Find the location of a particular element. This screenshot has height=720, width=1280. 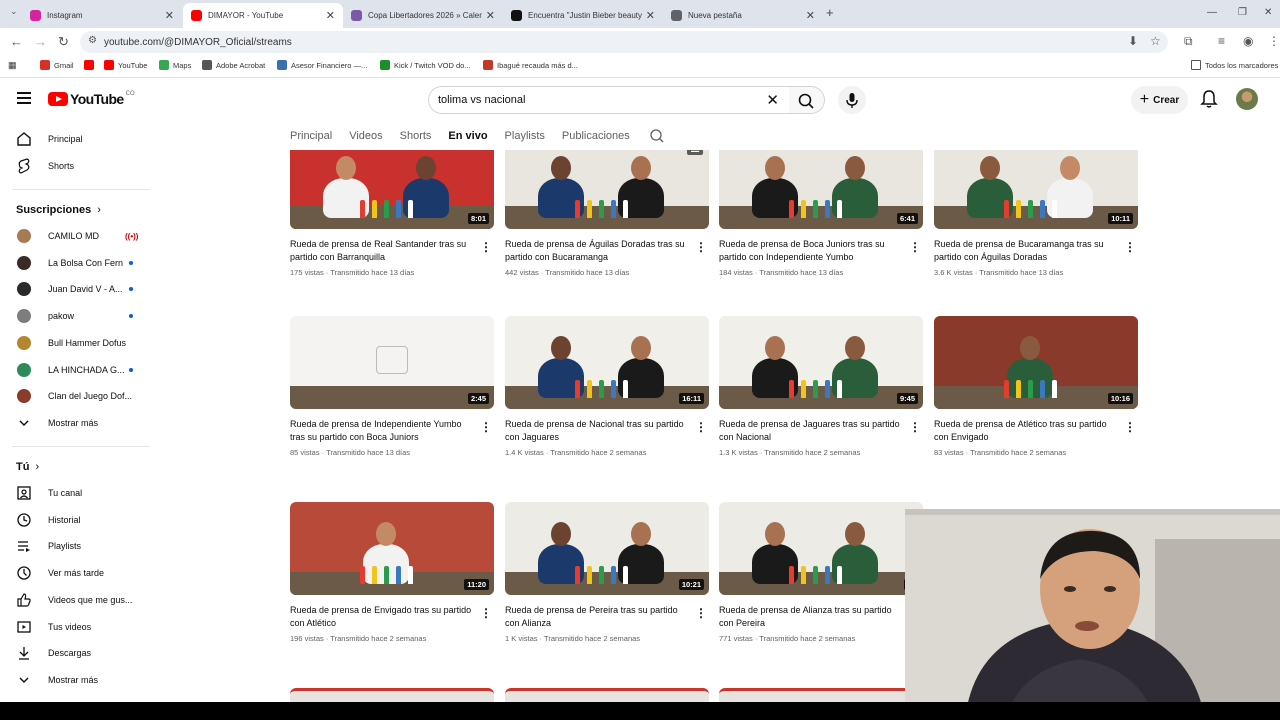

bookmark-item: Gmail is located at coordinates (57, 65).